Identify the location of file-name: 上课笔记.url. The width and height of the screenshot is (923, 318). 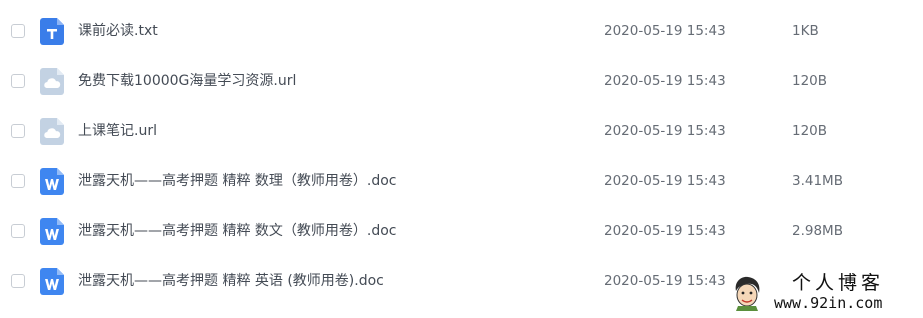
(117, 131).